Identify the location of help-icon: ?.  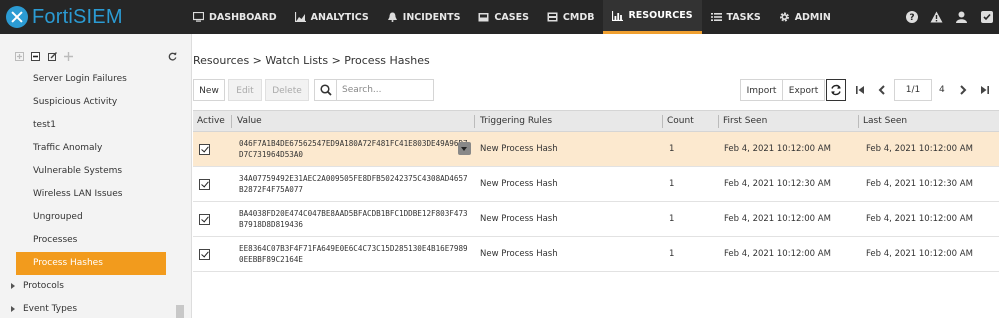
(911, 17).